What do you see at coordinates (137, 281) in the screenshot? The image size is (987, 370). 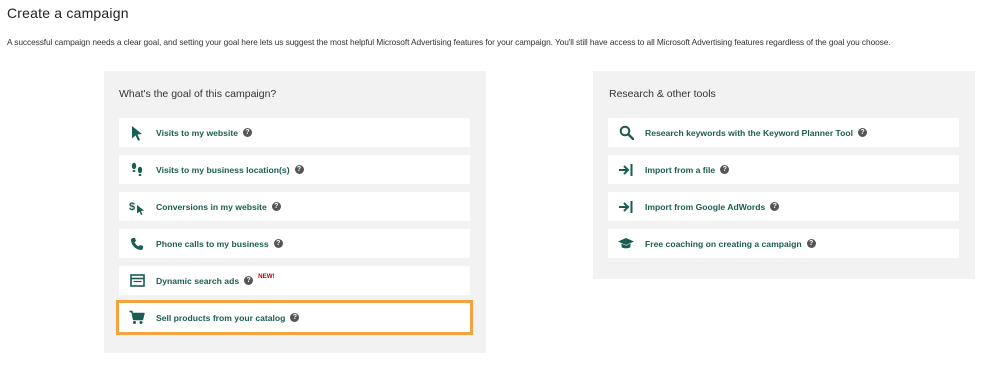 I see `browser-icon` at bounding box center [137, 281].